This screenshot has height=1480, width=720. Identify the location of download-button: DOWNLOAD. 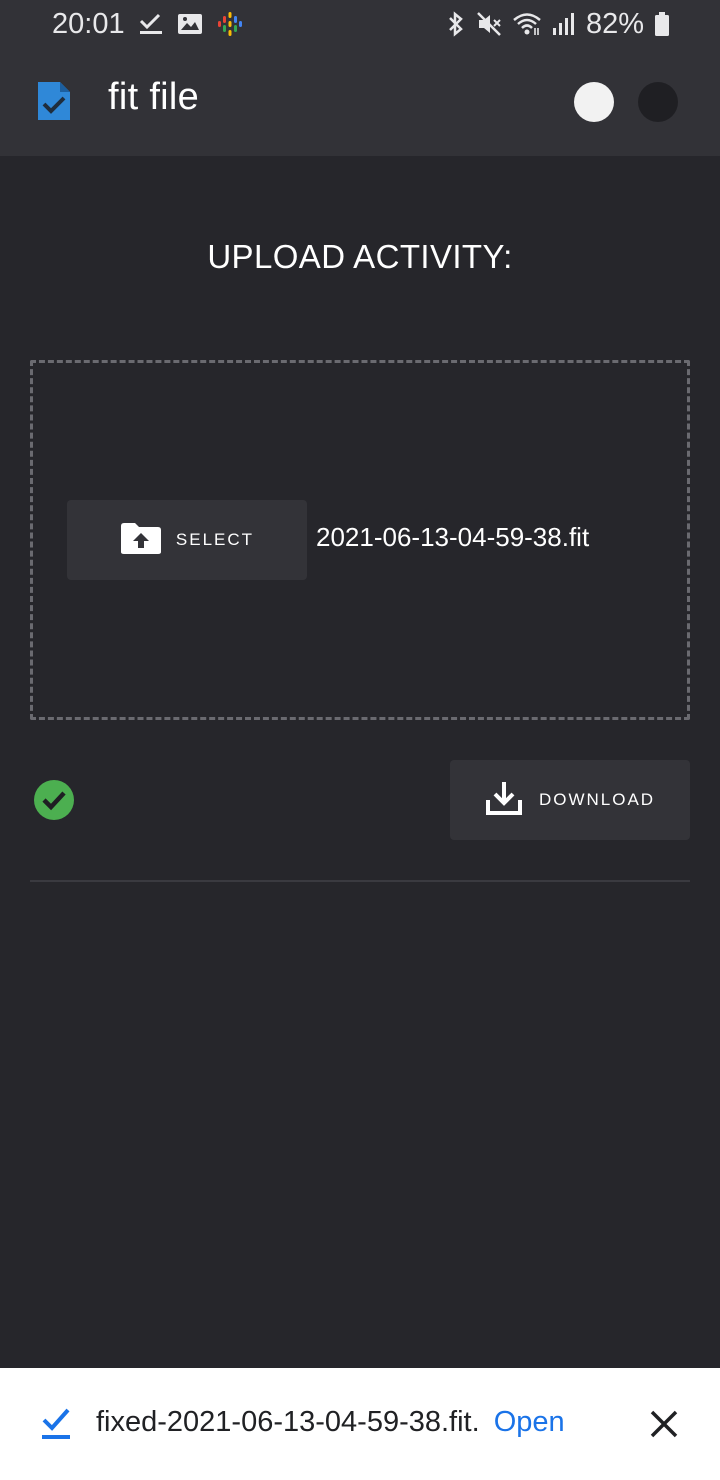
(570, 800).